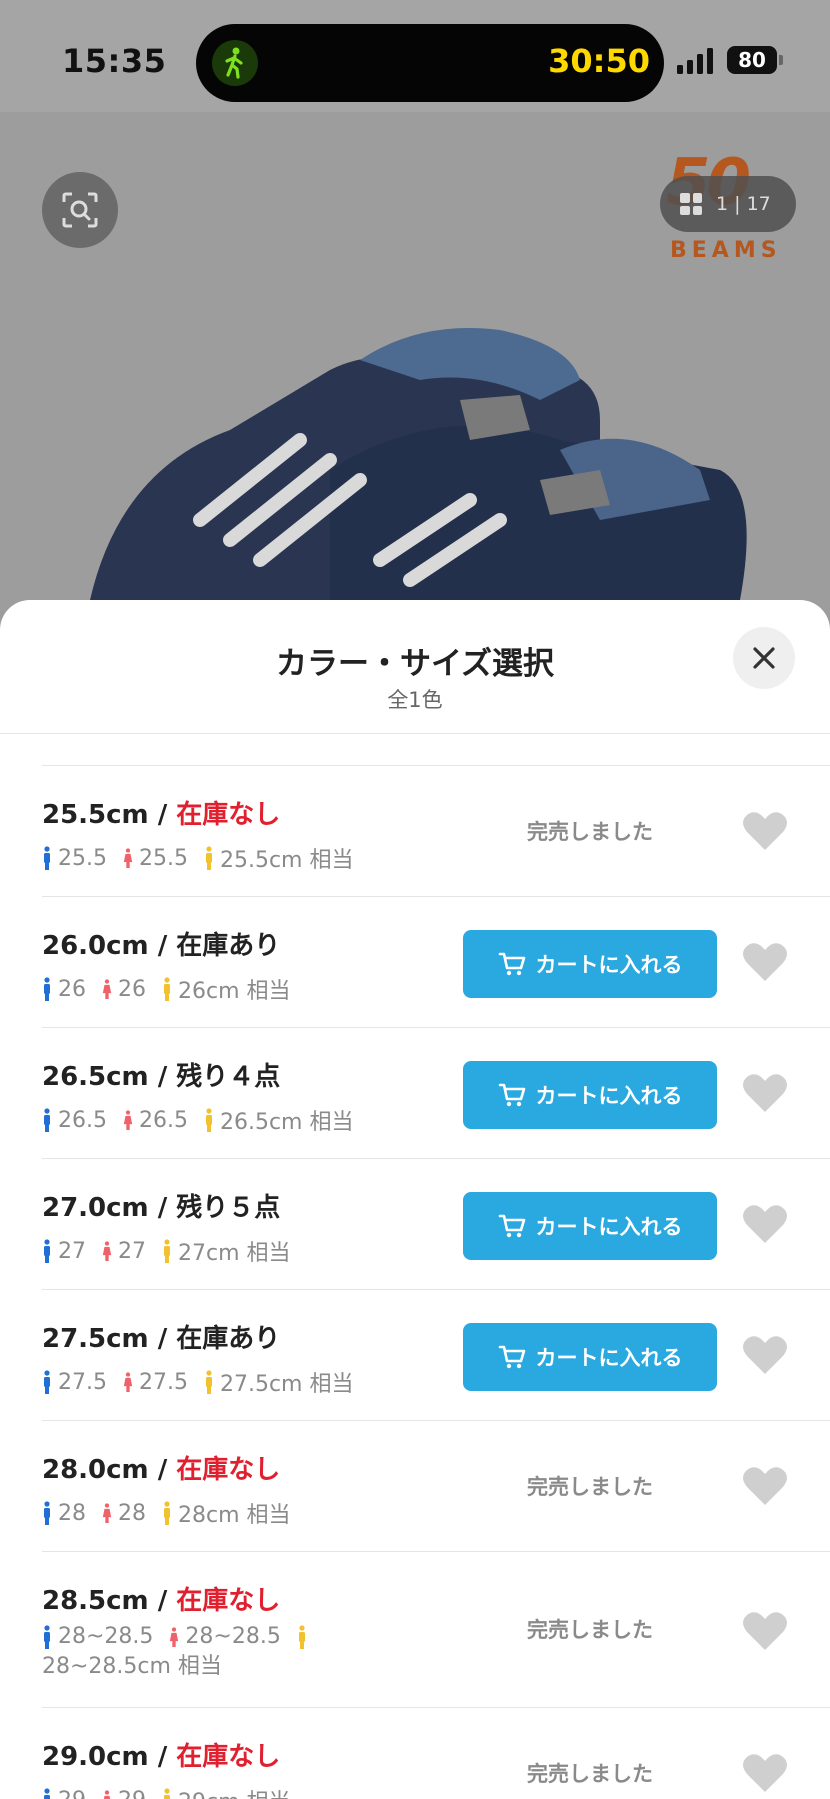 The image size is (830, 1799). I want to click on size-label: 27.0cm / 残り５点, so click(161, 1205).